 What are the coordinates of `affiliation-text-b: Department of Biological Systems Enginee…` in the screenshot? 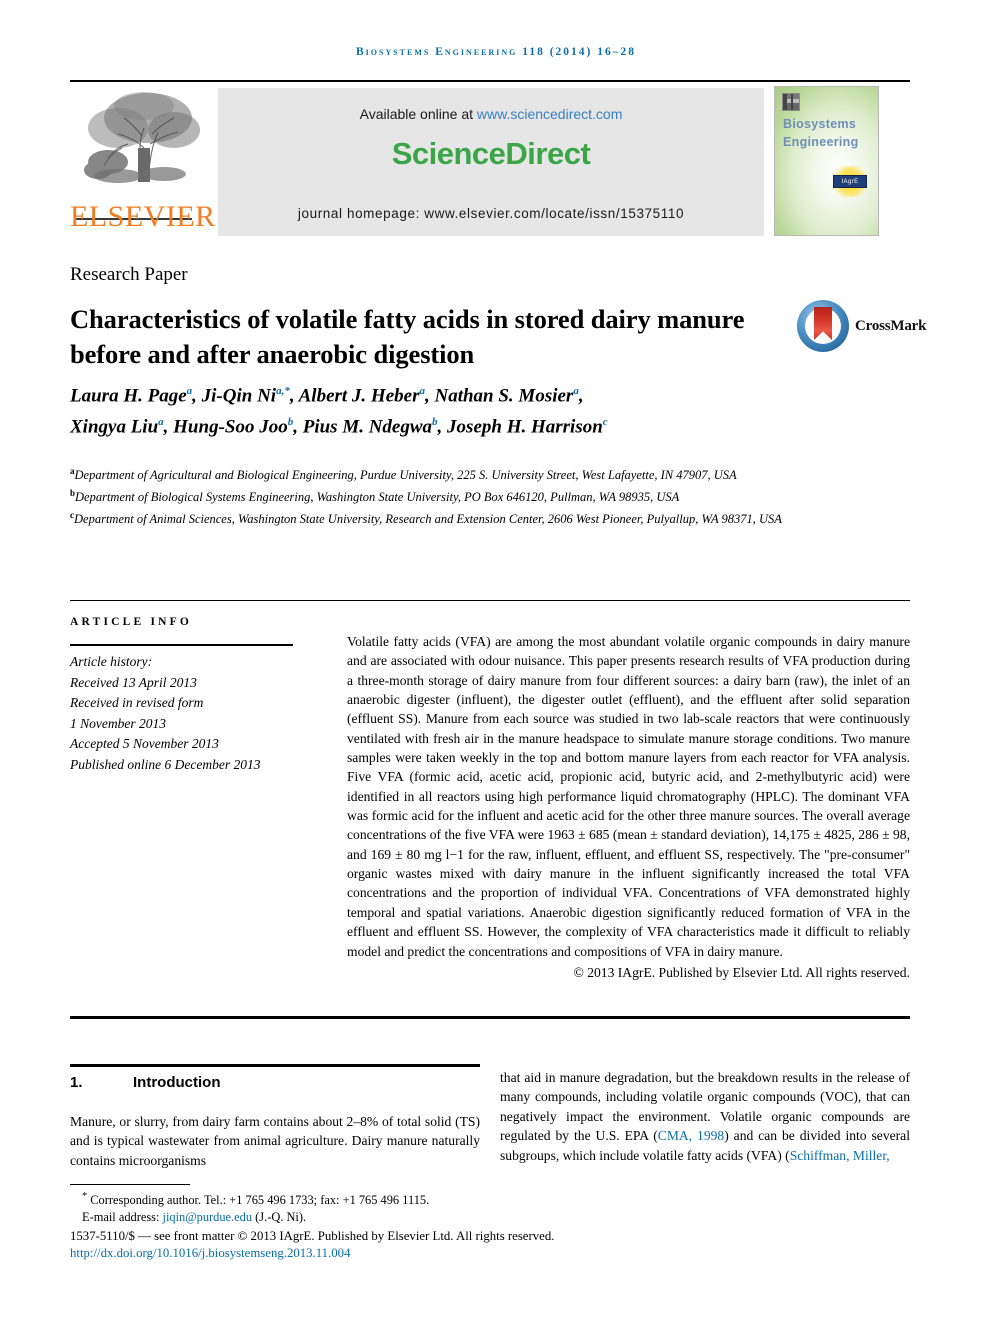 It's located at (377, 496).